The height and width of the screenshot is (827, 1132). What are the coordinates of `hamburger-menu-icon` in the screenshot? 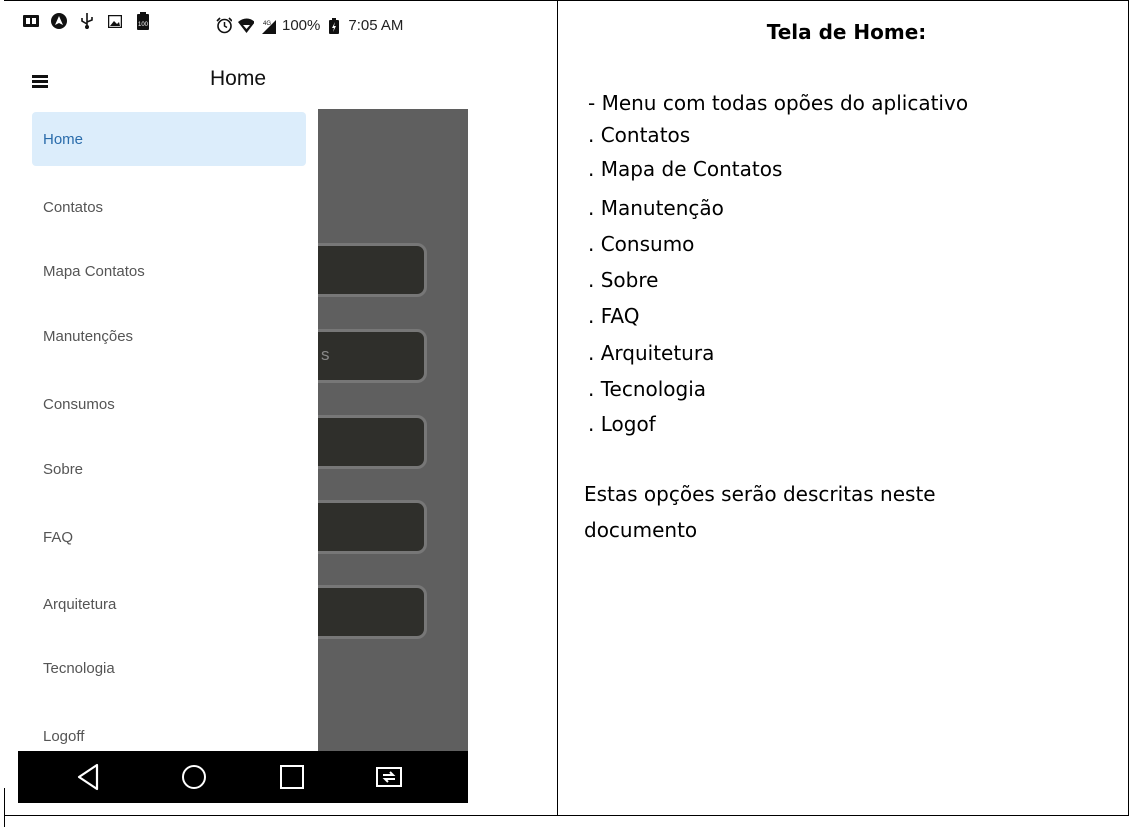 It's located at (40, 81).